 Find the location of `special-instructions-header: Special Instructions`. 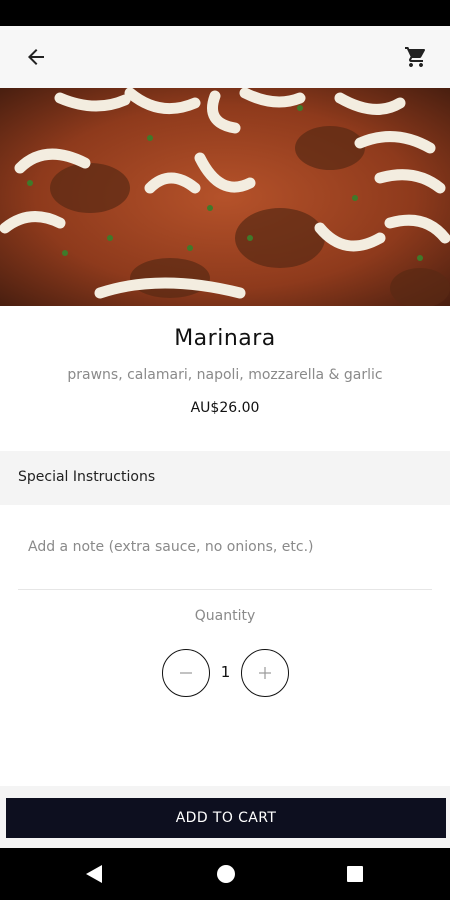

special-instructions-header: Special Instructions is located at coordinates (225, 478).